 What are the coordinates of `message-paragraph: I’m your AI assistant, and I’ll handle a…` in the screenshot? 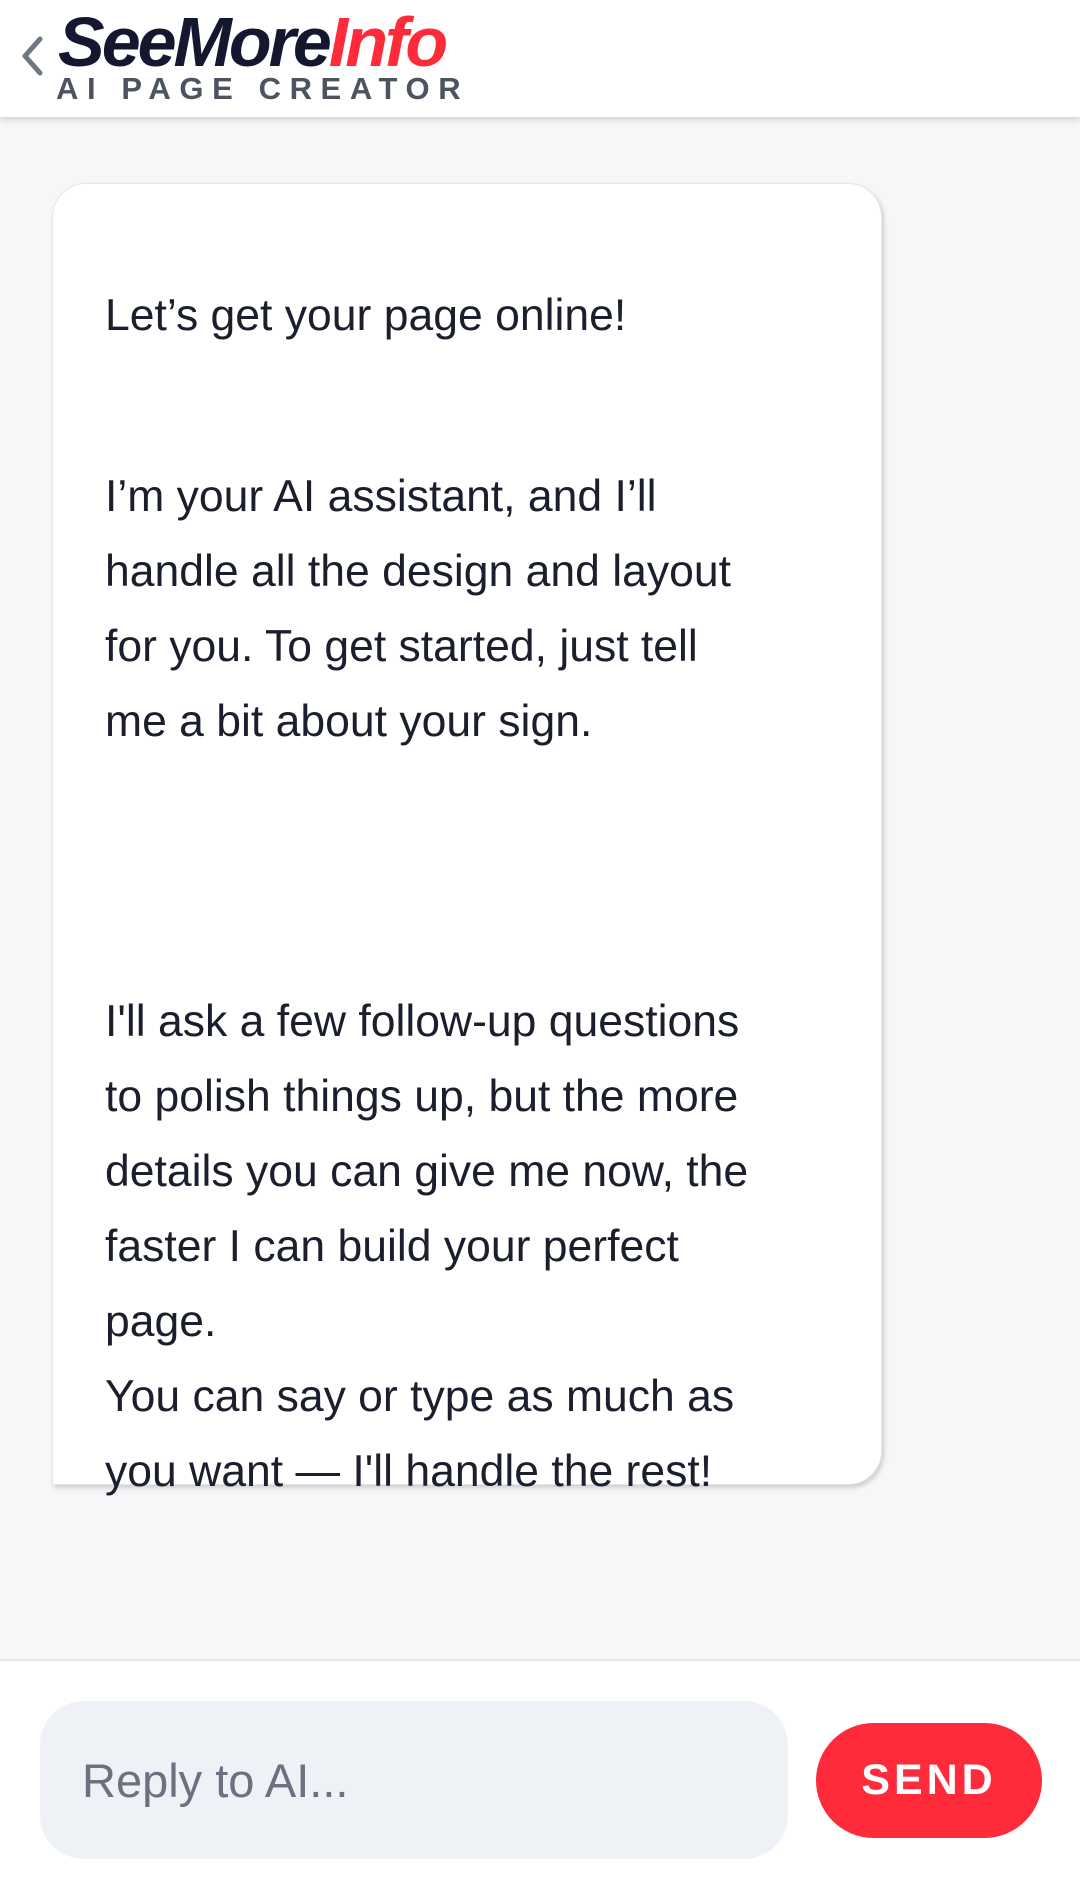 It's located at (418, 609).